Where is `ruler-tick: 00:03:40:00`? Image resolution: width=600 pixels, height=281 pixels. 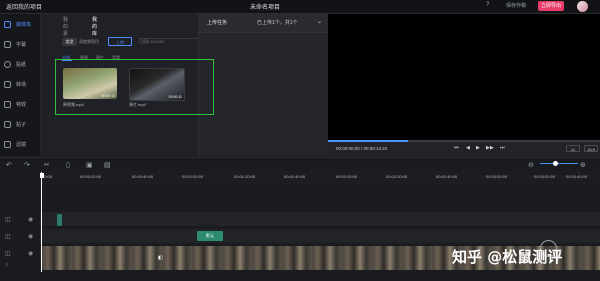 ruler-tick: 00:03:40:00 is located at coordinates (577, 176).